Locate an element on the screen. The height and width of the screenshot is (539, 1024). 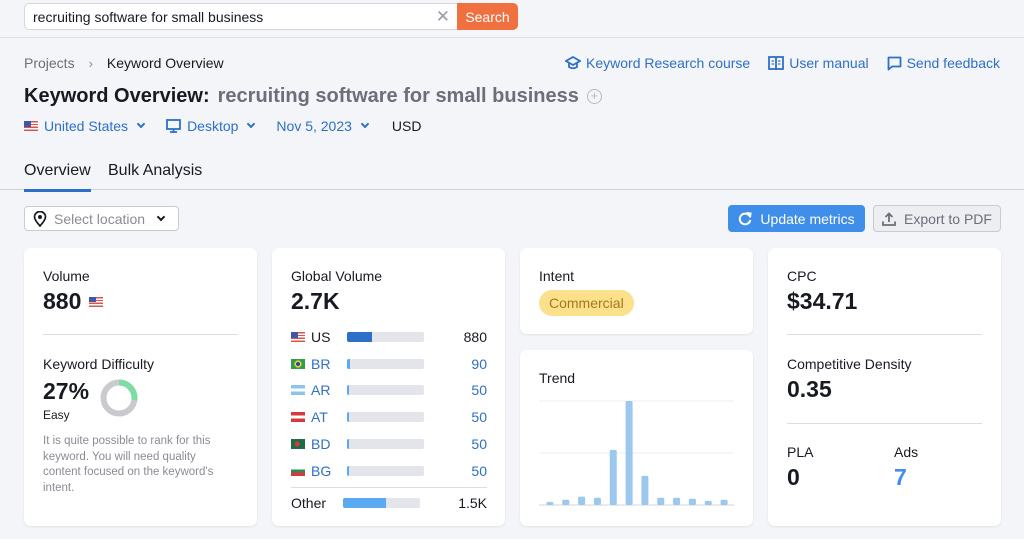
filters-bar: United States Desktop Nov 5, 2023 USD is located at coordinates (222, 126).